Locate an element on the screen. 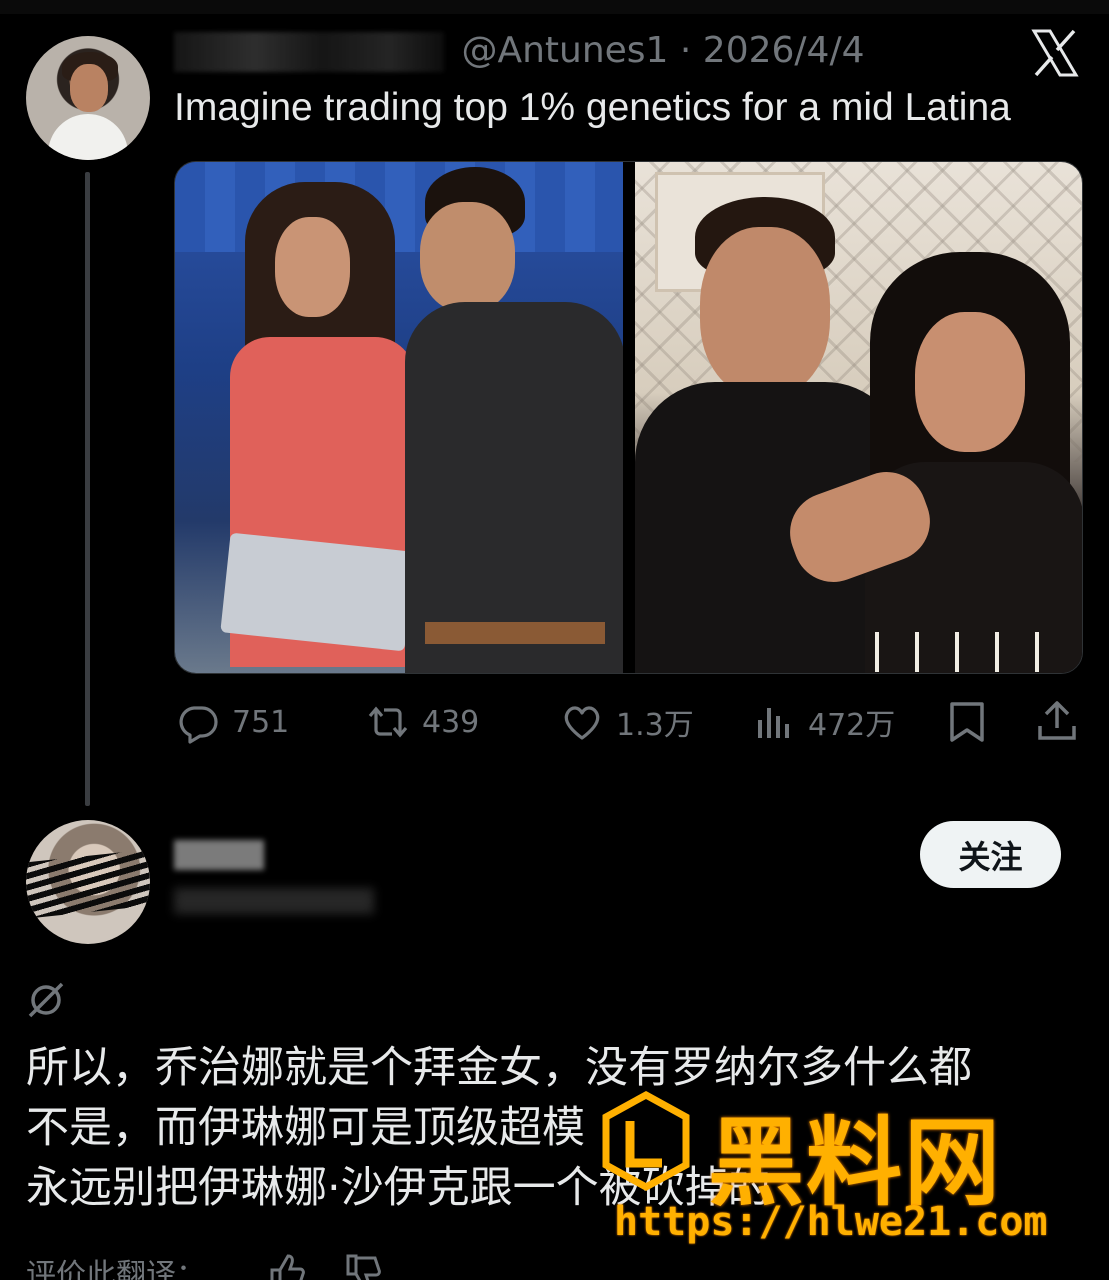  follow-button: 关注 is located at coordinates (990, 854).